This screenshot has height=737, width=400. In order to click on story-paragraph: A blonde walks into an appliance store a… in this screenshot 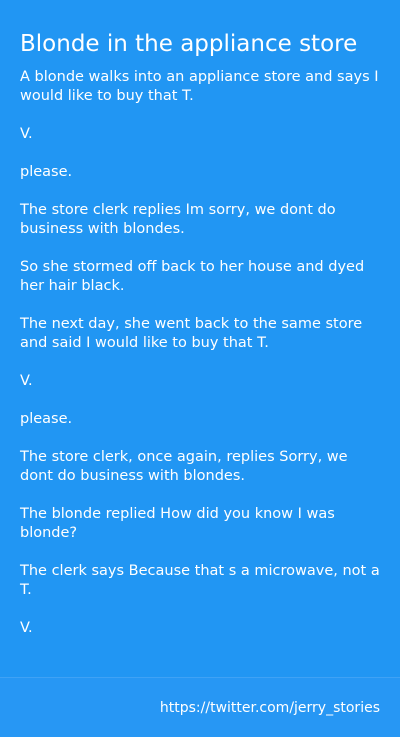, I will do `click(199, 86)`.